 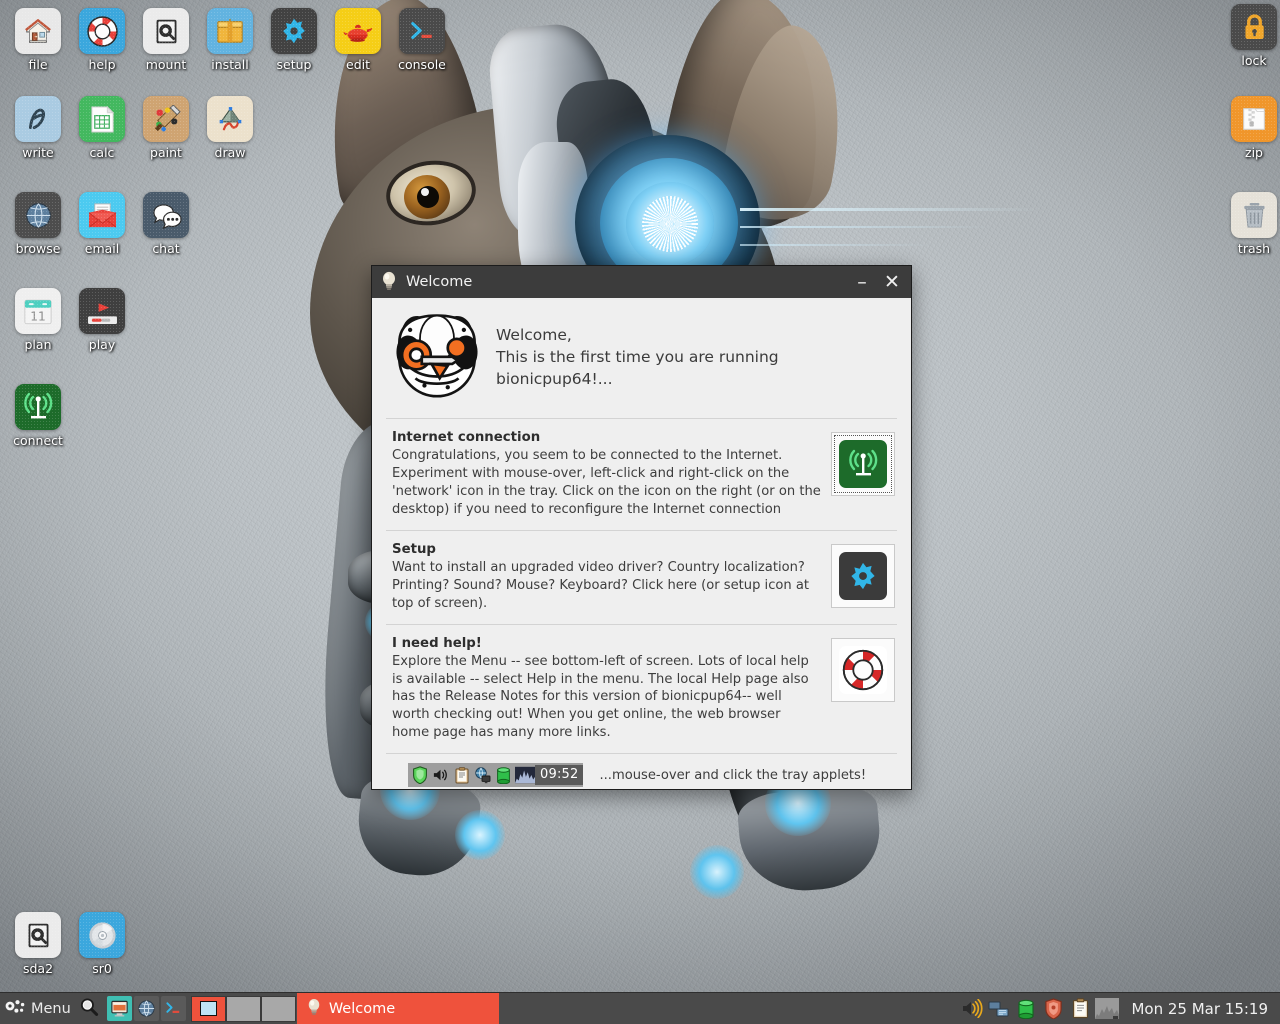 I want to click on welcome-titlebar: Welcome – ✕, so click(x=641, y=282).